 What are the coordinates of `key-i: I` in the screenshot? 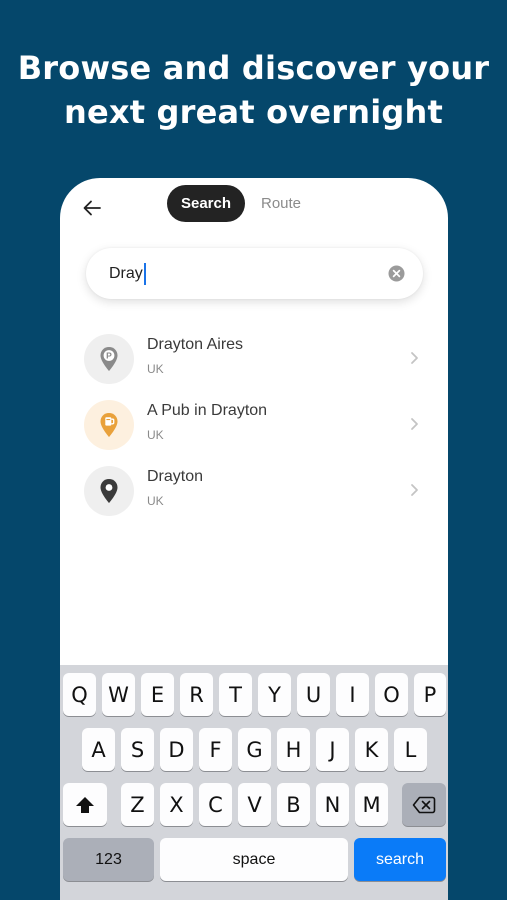 It's located at (352, 694).